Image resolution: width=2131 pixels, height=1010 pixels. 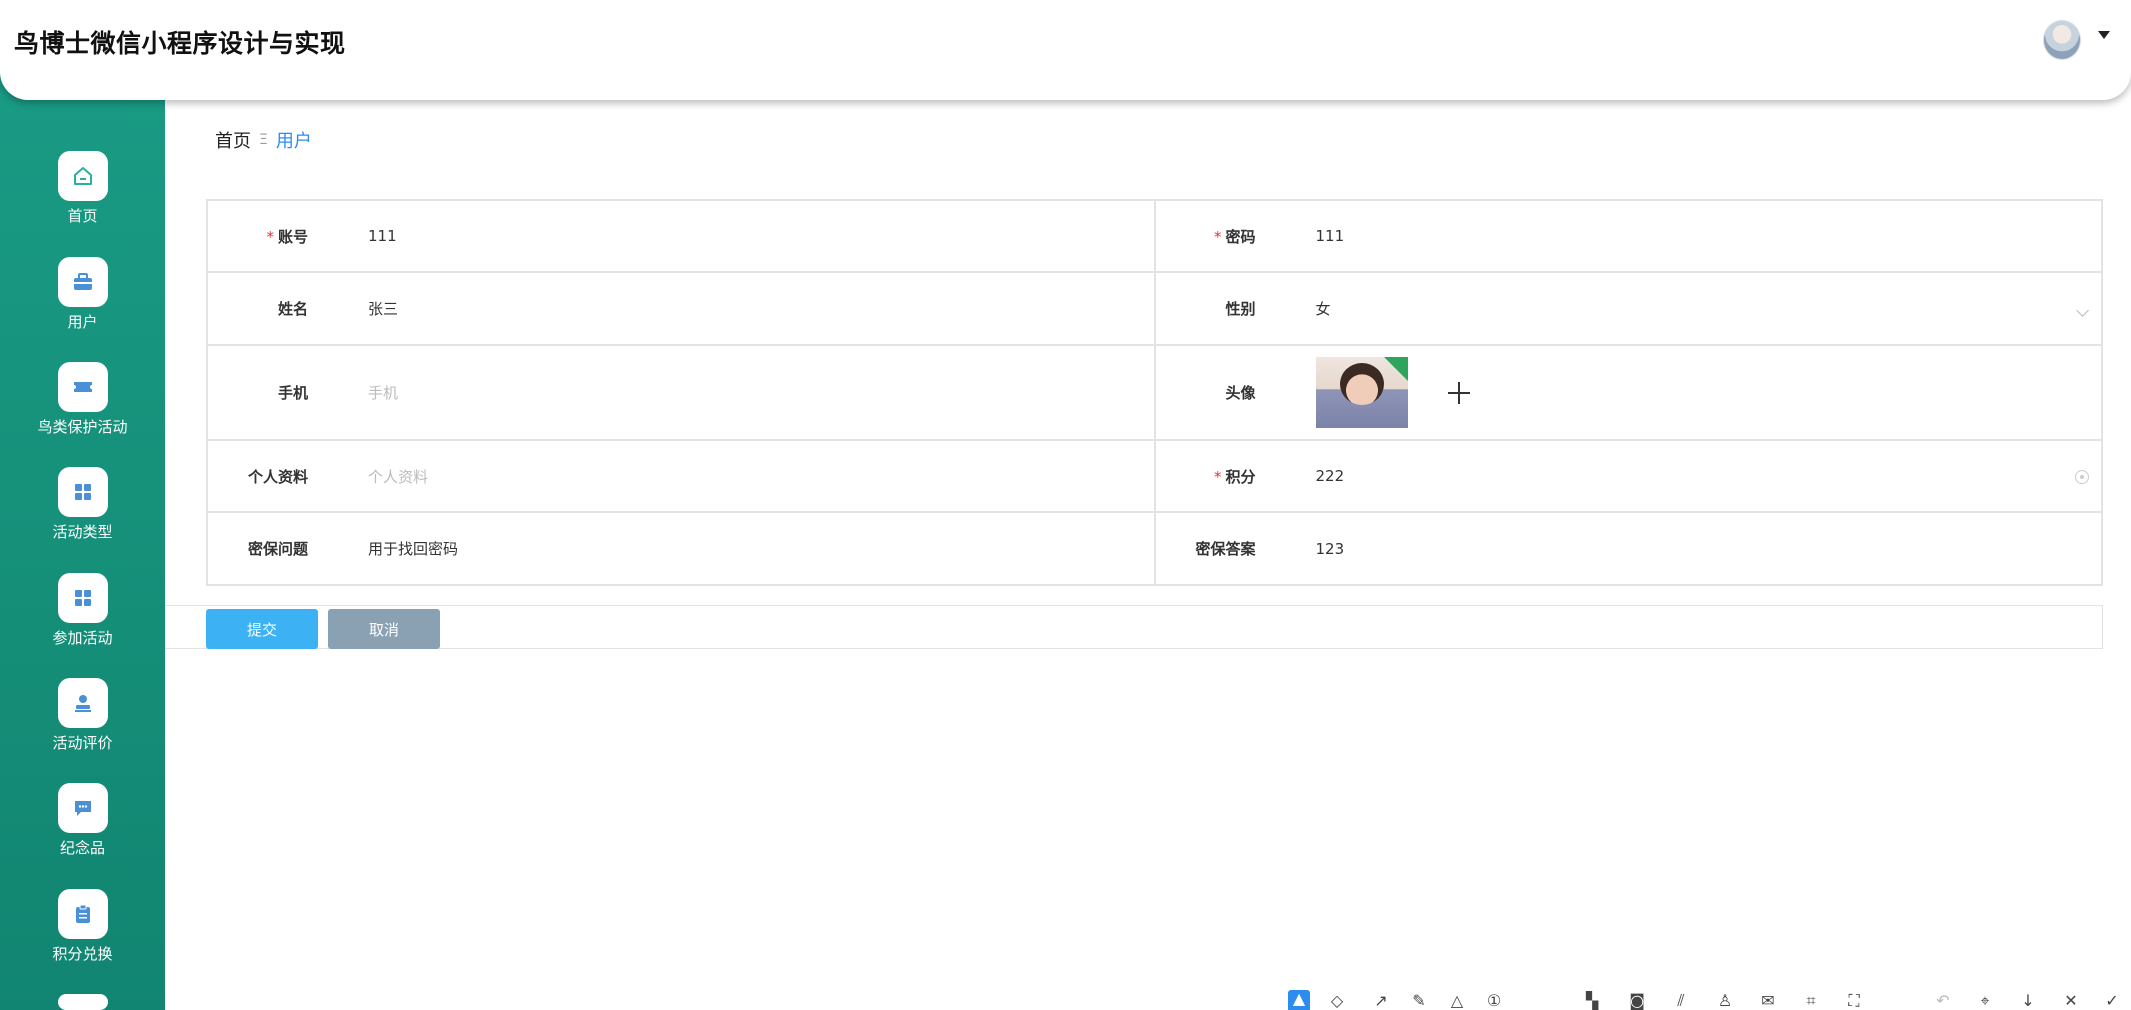 What do you see at coordinates (82, 703) in the screenshot?
I see `stamp-icon` at bounding box center [82, 703].